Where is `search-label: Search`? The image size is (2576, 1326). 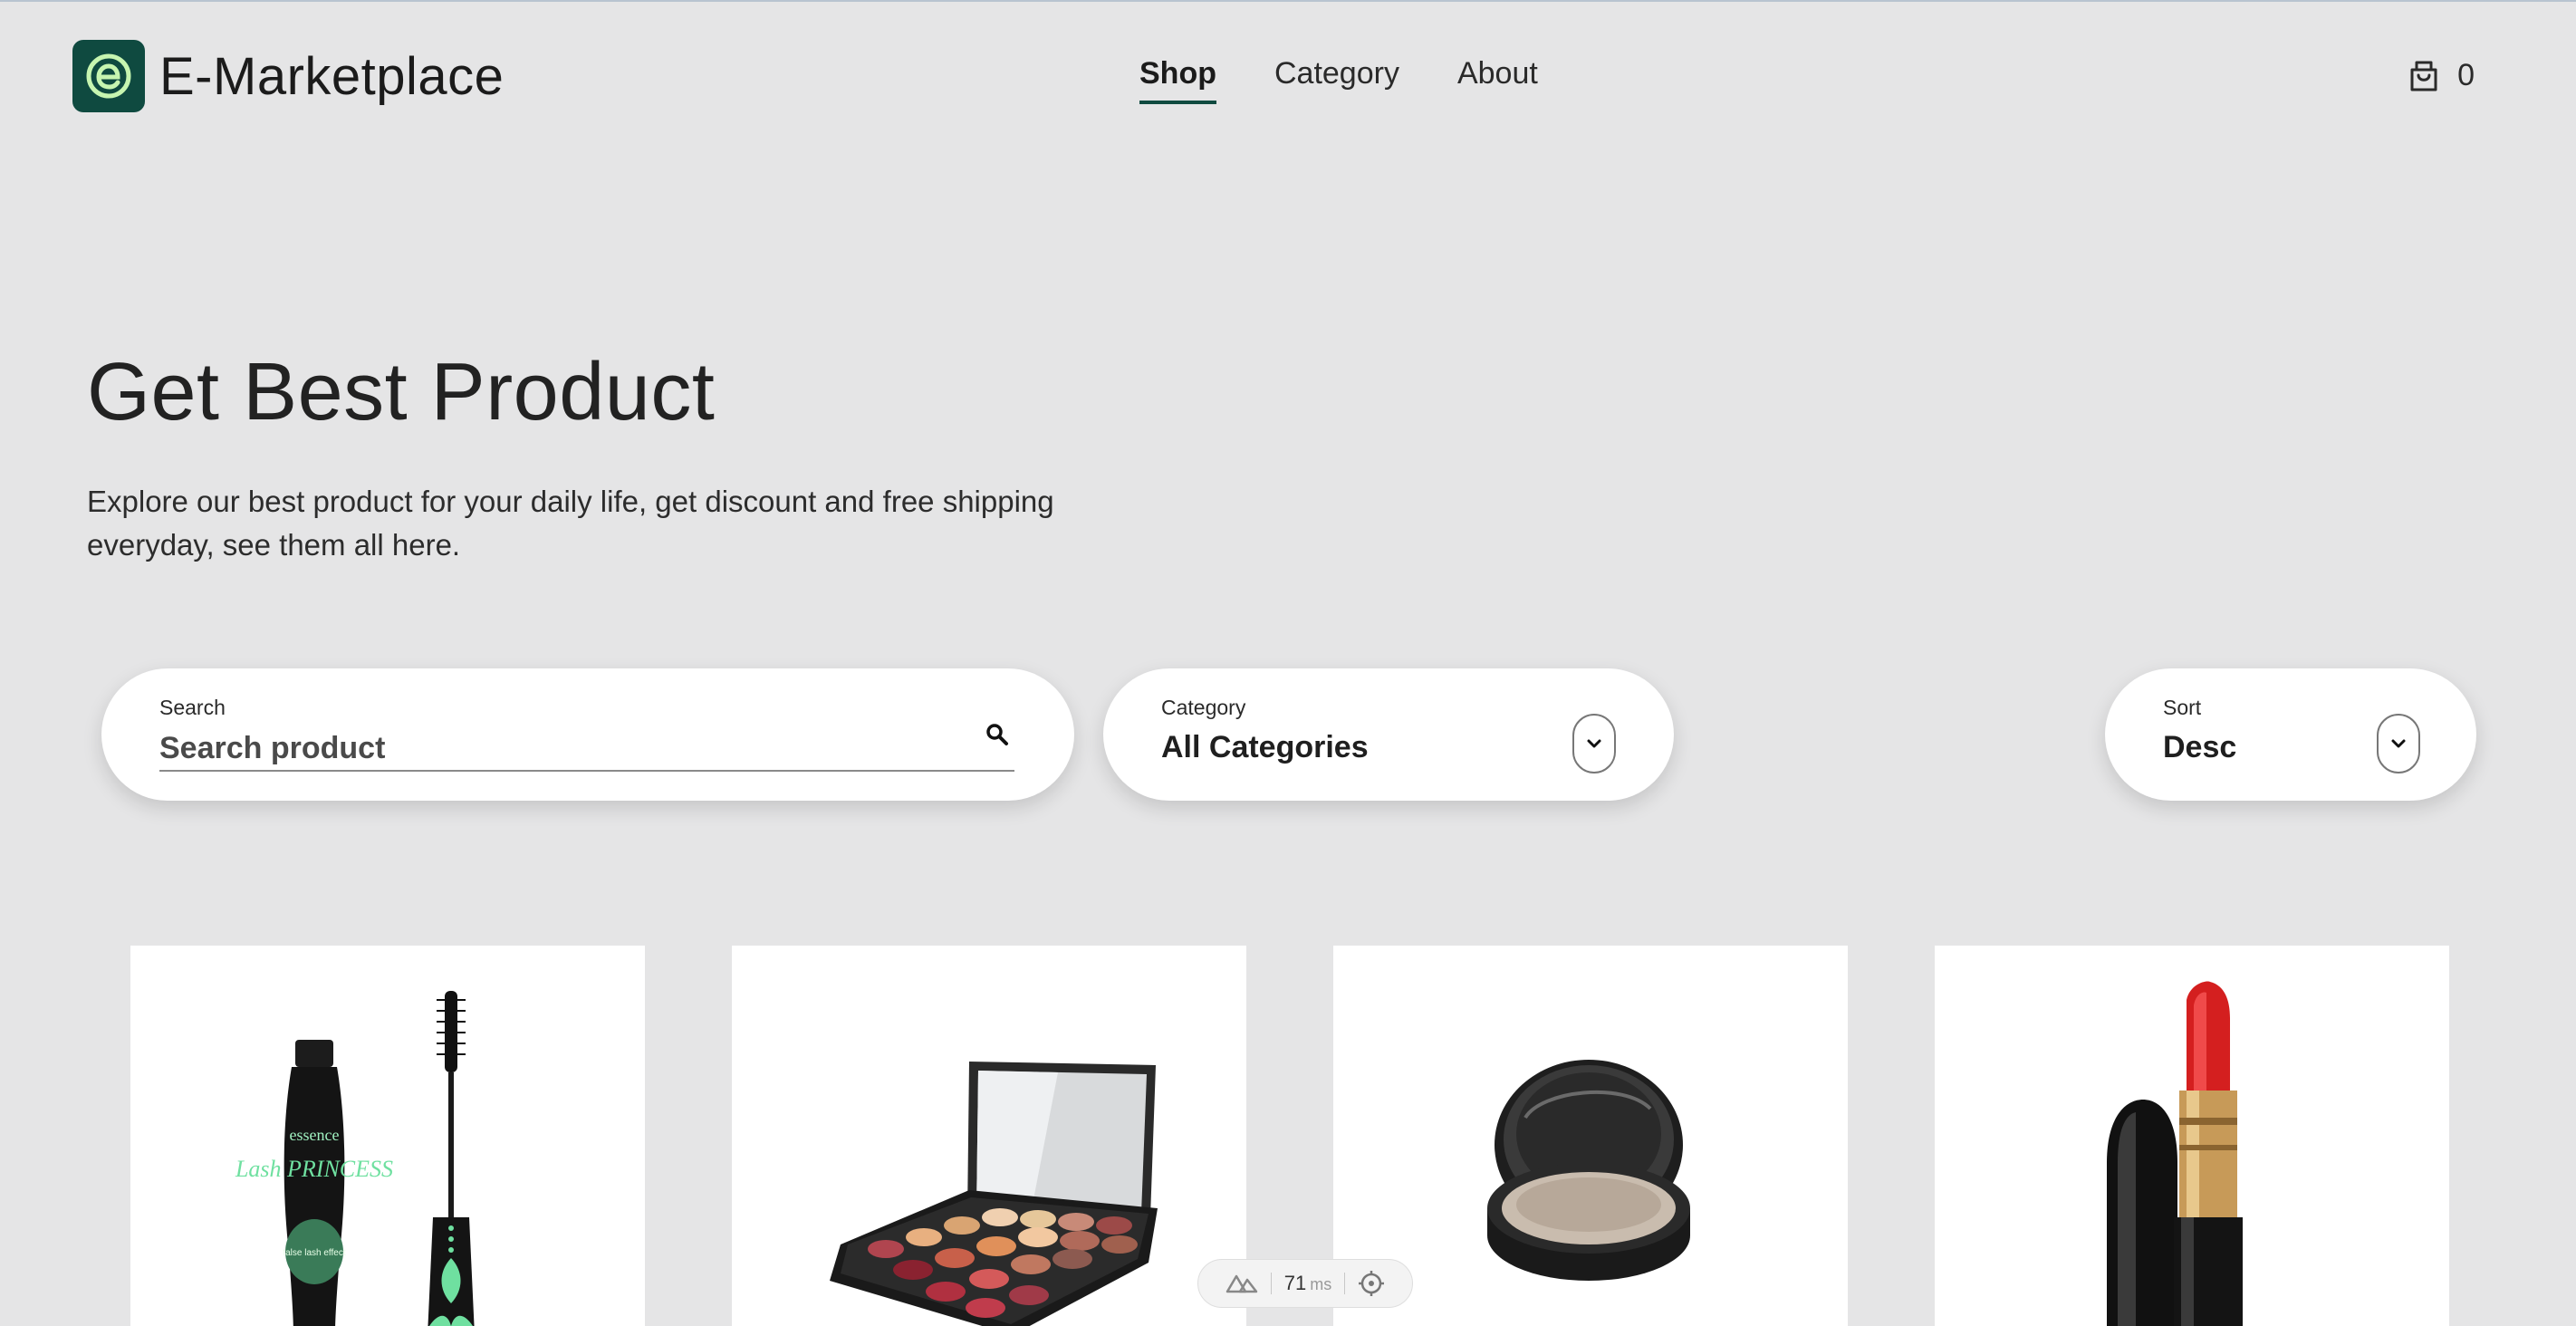
search-label: Search is located at coordinates (192, 707).